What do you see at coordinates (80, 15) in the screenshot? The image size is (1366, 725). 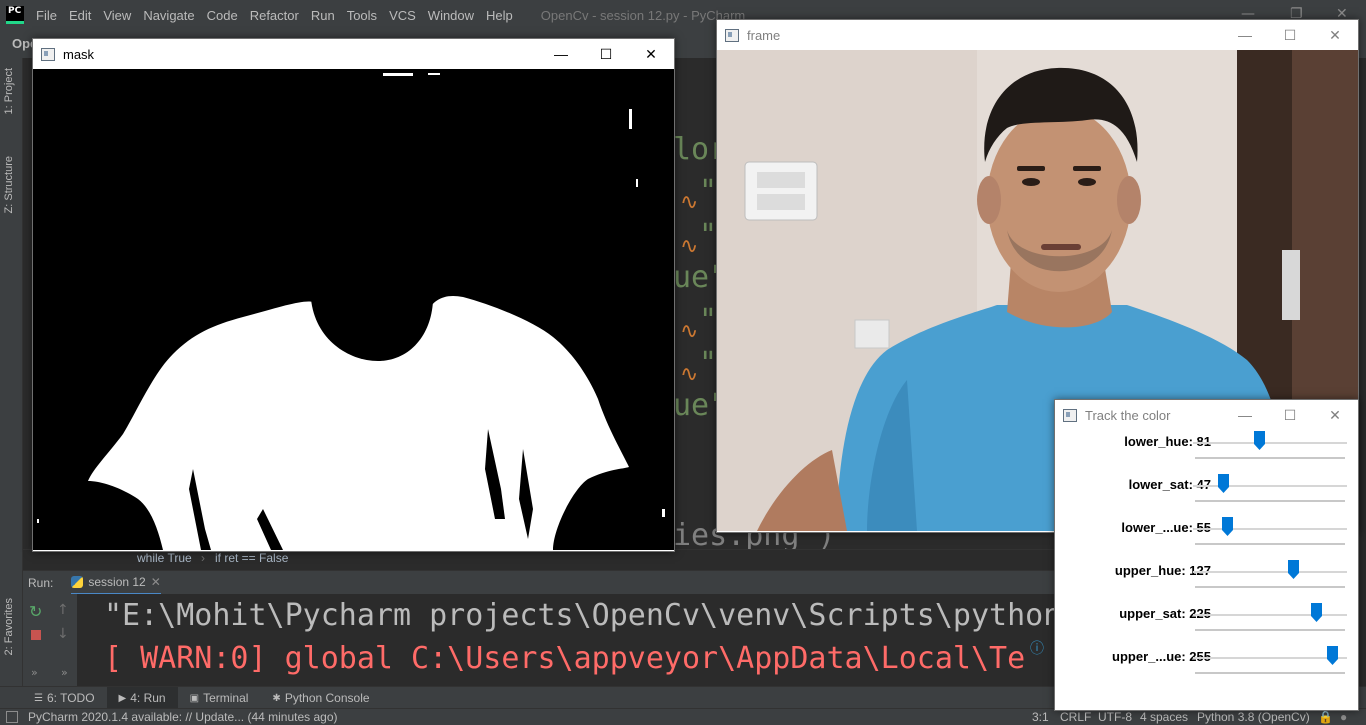 I see `menu-edit: Edit` at bounding box center [80, 15].